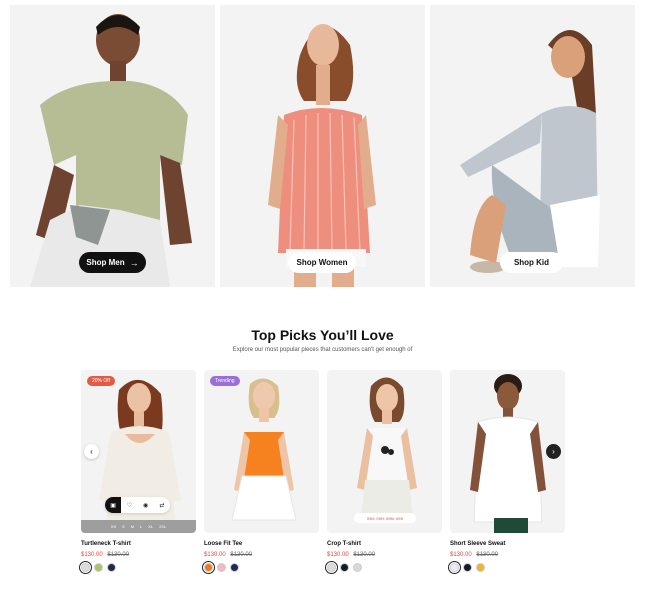 This screenshot has height=608, width=645. I want to click on hero-card-kid: Shop Kid, so click(532, 146).